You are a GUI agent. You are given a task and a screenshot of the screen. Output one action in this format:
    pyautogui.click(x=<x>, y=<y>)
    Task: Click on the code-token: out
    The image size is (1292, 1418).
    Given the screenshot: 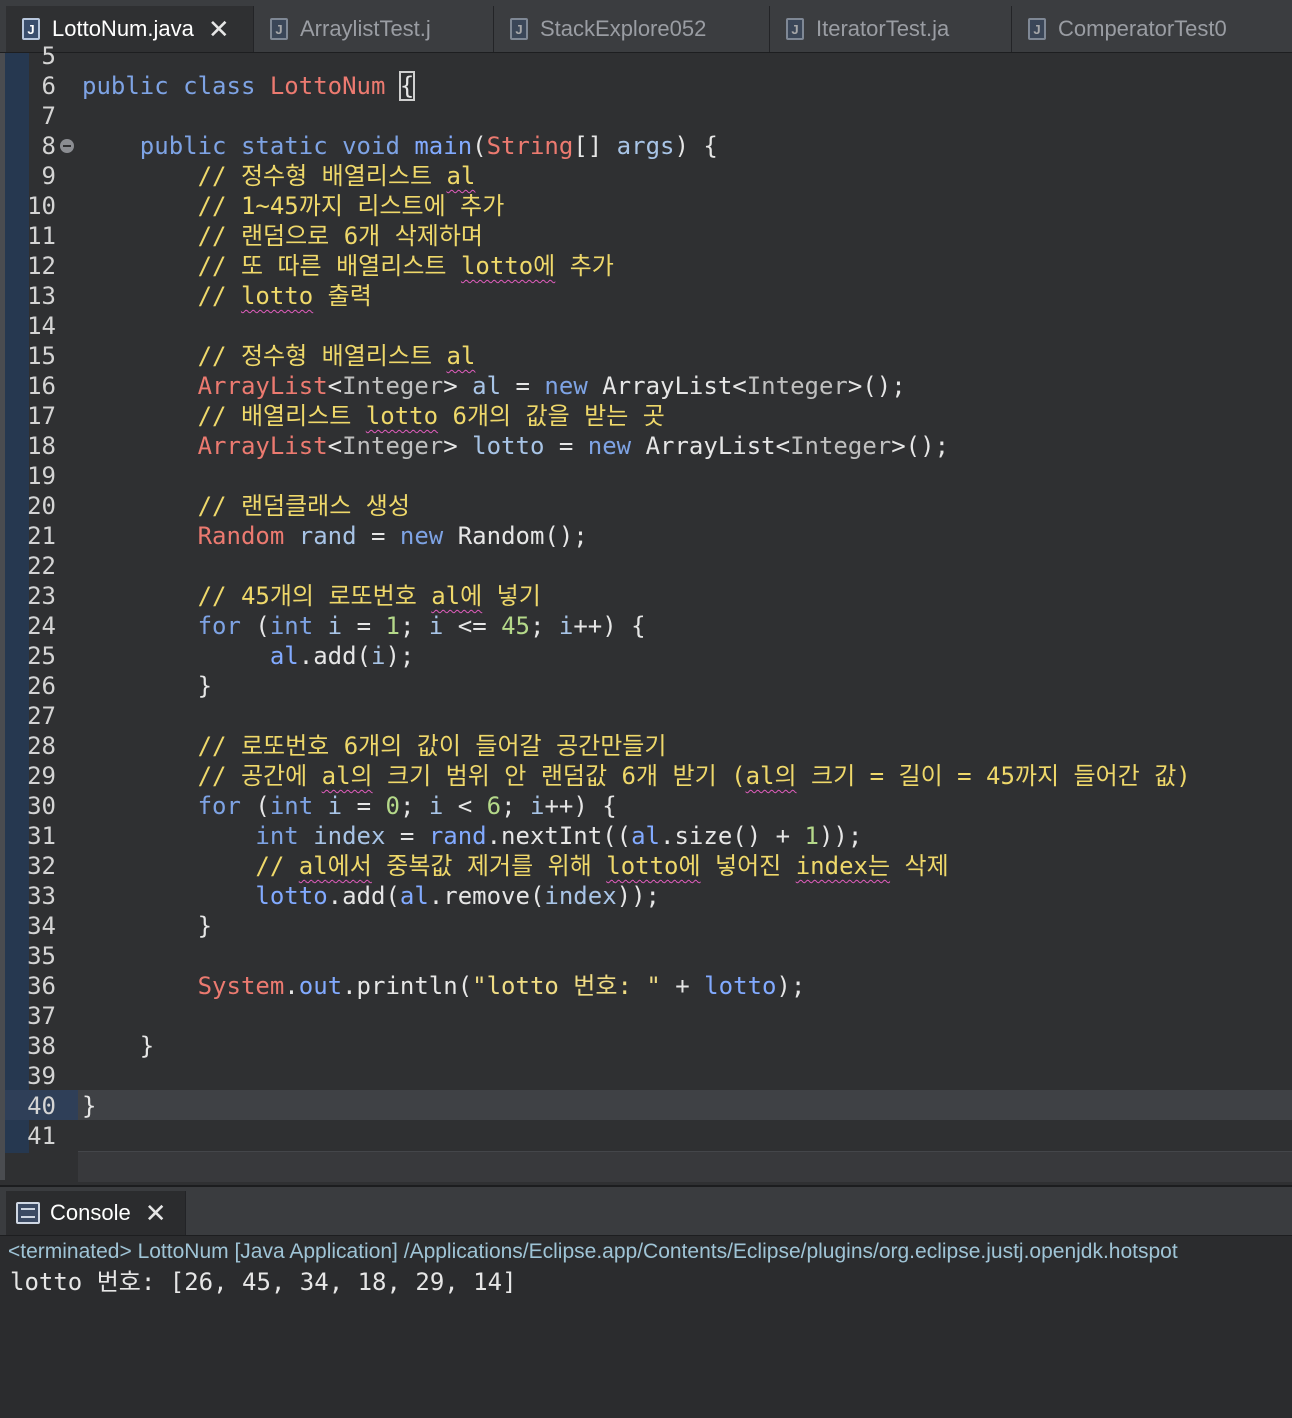 What is the action you would take?
    pyautogui.click(x=320, y=986)
    